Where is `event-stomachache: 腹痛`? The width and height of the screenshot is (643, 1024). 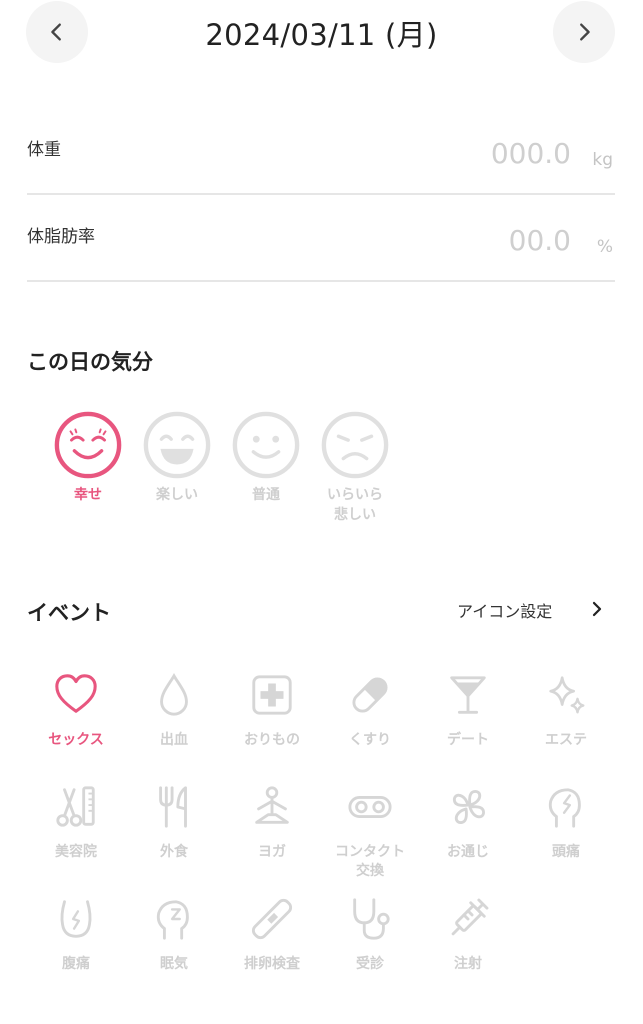
event-stomachache: 腹痛 is located at coordinates (76, 935).